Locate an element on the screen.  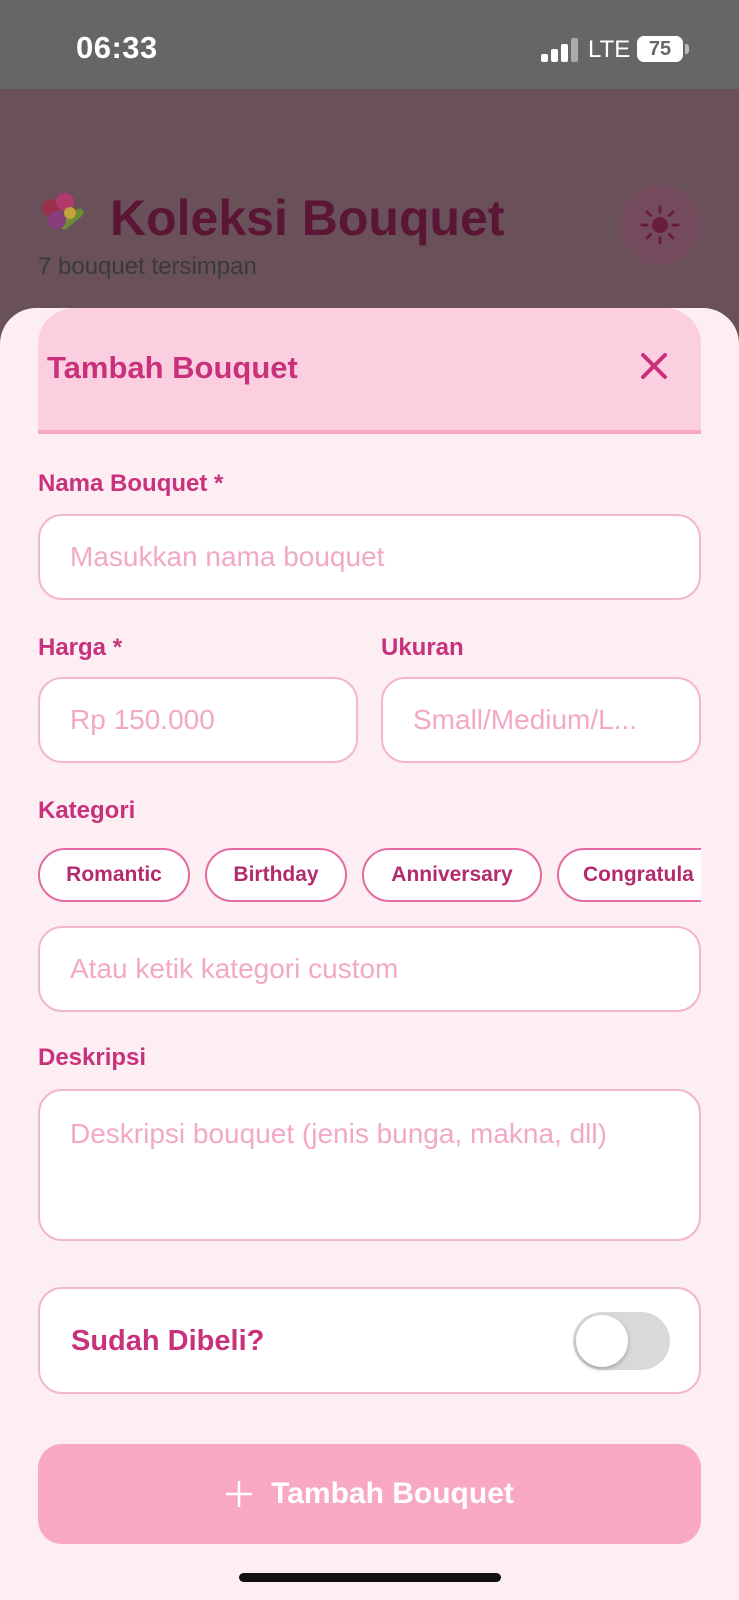
category-chip-romantic: Romantic is located at coordinates (114, 875).